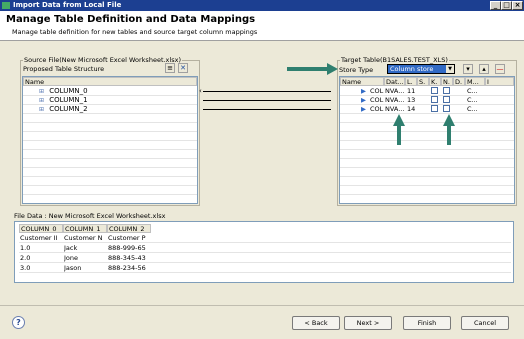 Image resolution: width=524 pixels, height=339 pixels. Describe the element at coordinates (262, 305) in the screenshot. I see `footer-divider` at that location.